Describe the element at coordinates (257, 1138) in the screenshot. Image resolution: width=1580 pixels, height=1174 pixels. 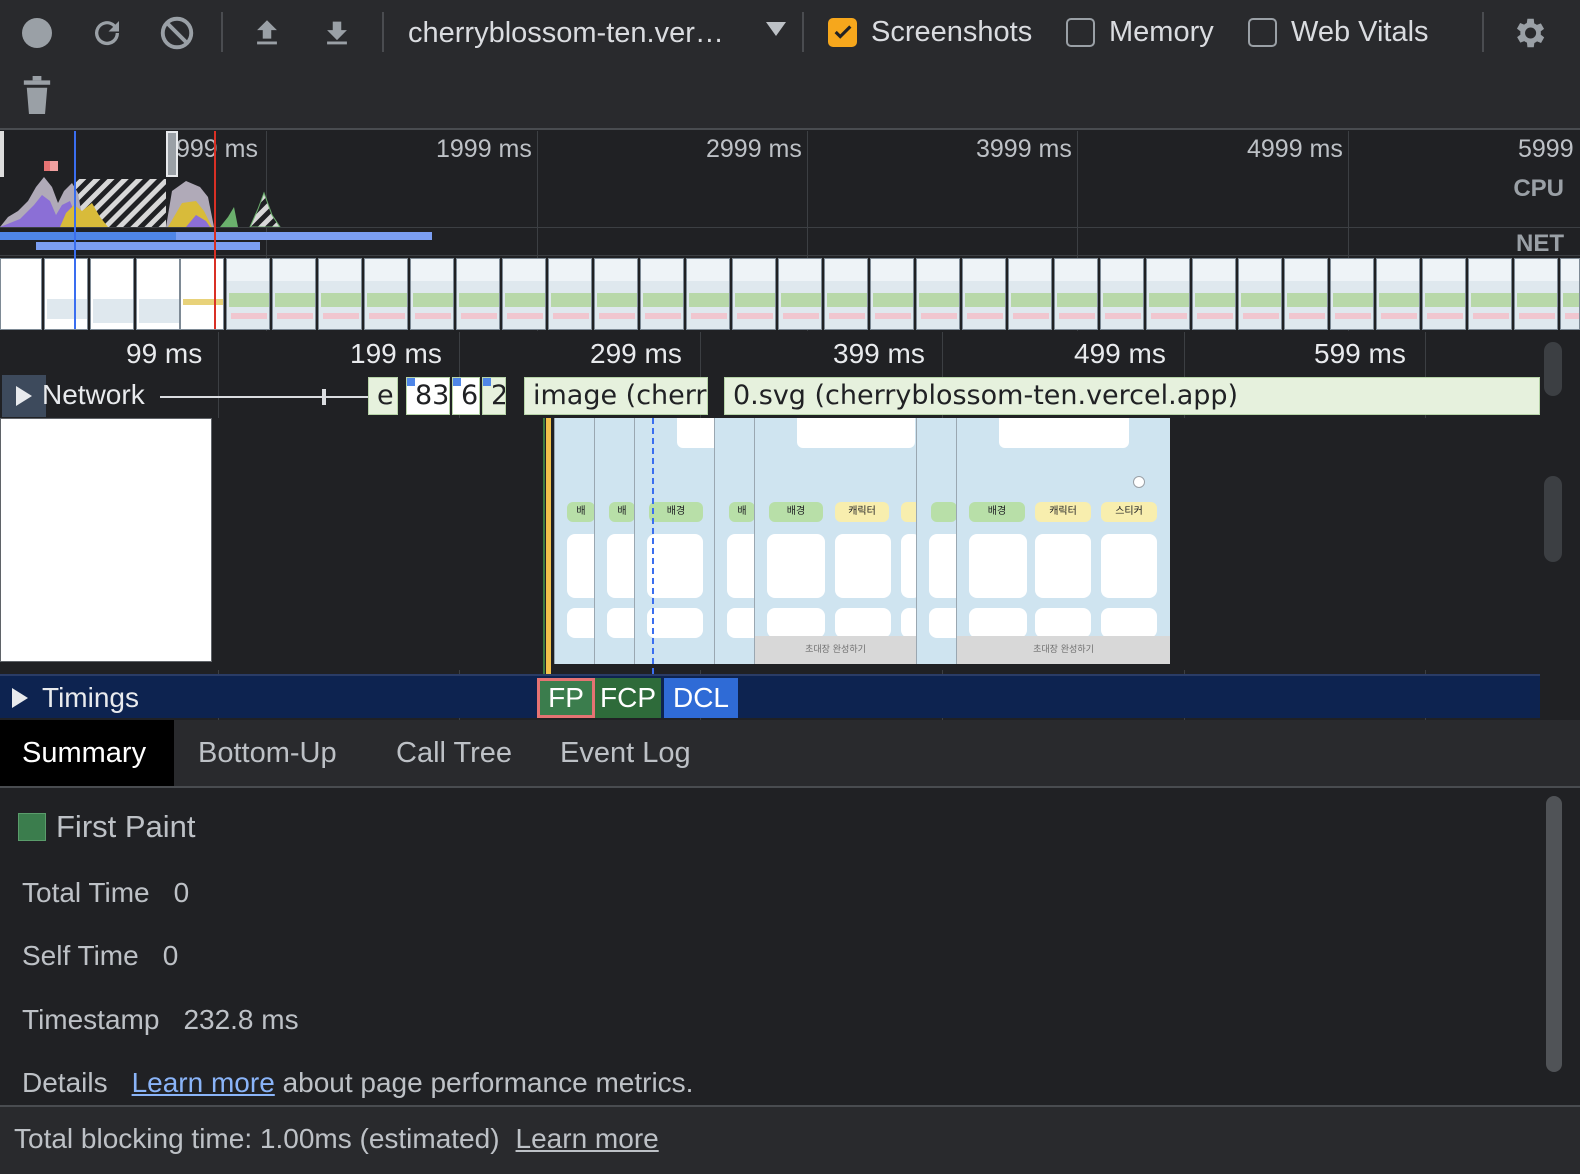
I see `total-blocking-time: Total blocking time: 1.00ms (estimated)` at that location.